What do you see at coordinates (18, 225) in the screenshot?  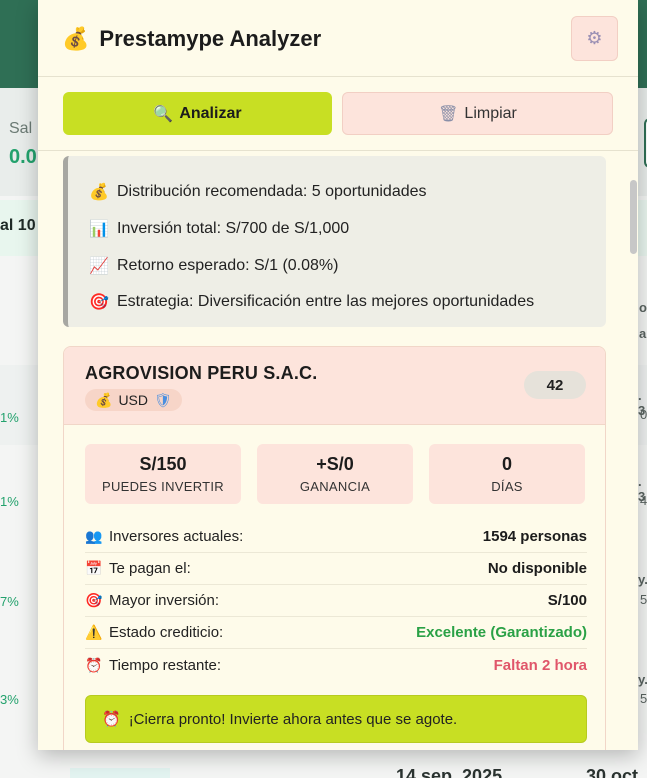 I see `background-total-label: al 10` at bounding box center [18, 225].